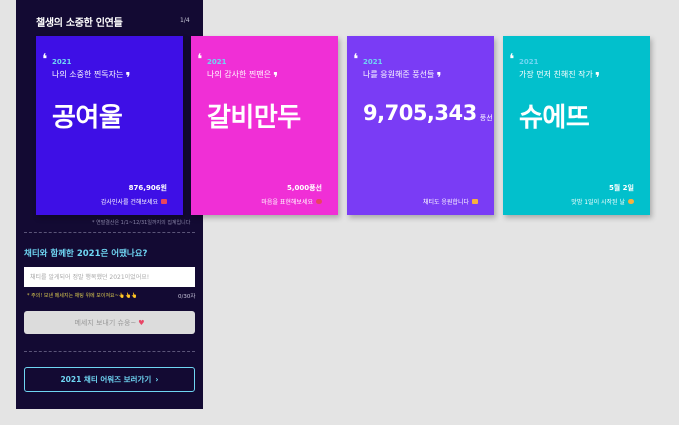  What do you see at coordinates (134, 201) in the screenshot?
I see `card-footer: 감사인사를 건해보세요` at bounding box center [134, 201].